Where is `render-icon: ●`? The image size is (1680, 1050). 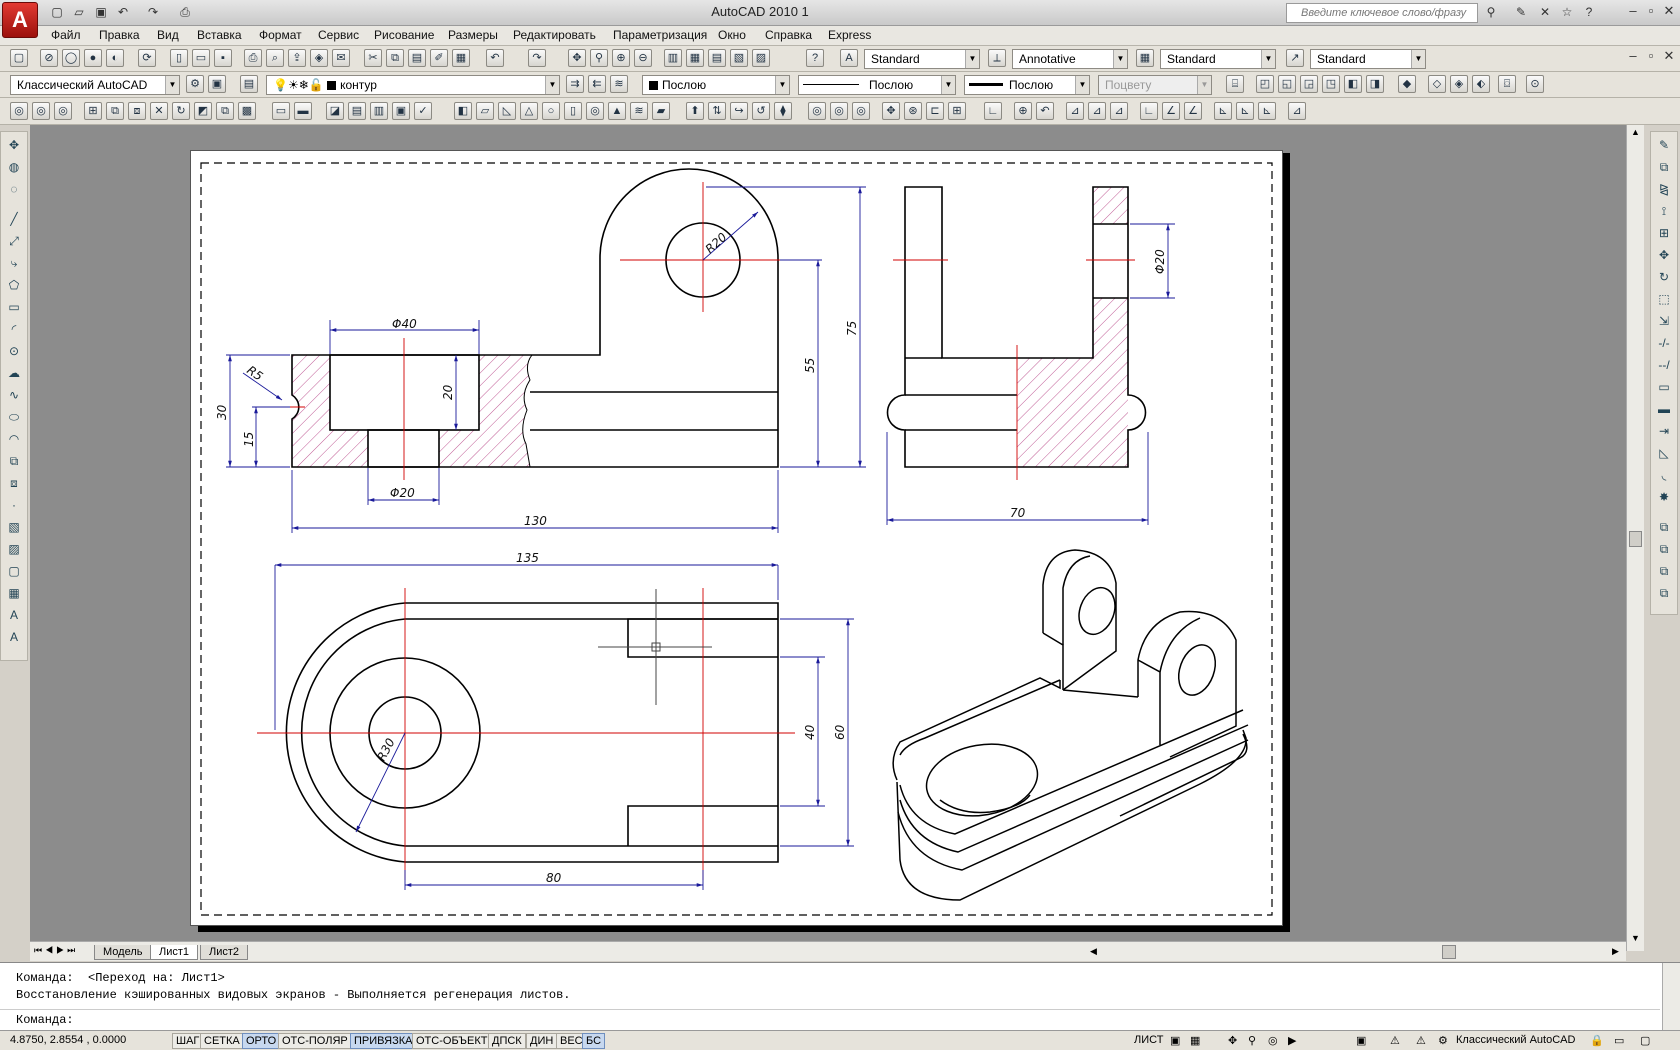 render-icon: ● is located at coordinates (93, 58).